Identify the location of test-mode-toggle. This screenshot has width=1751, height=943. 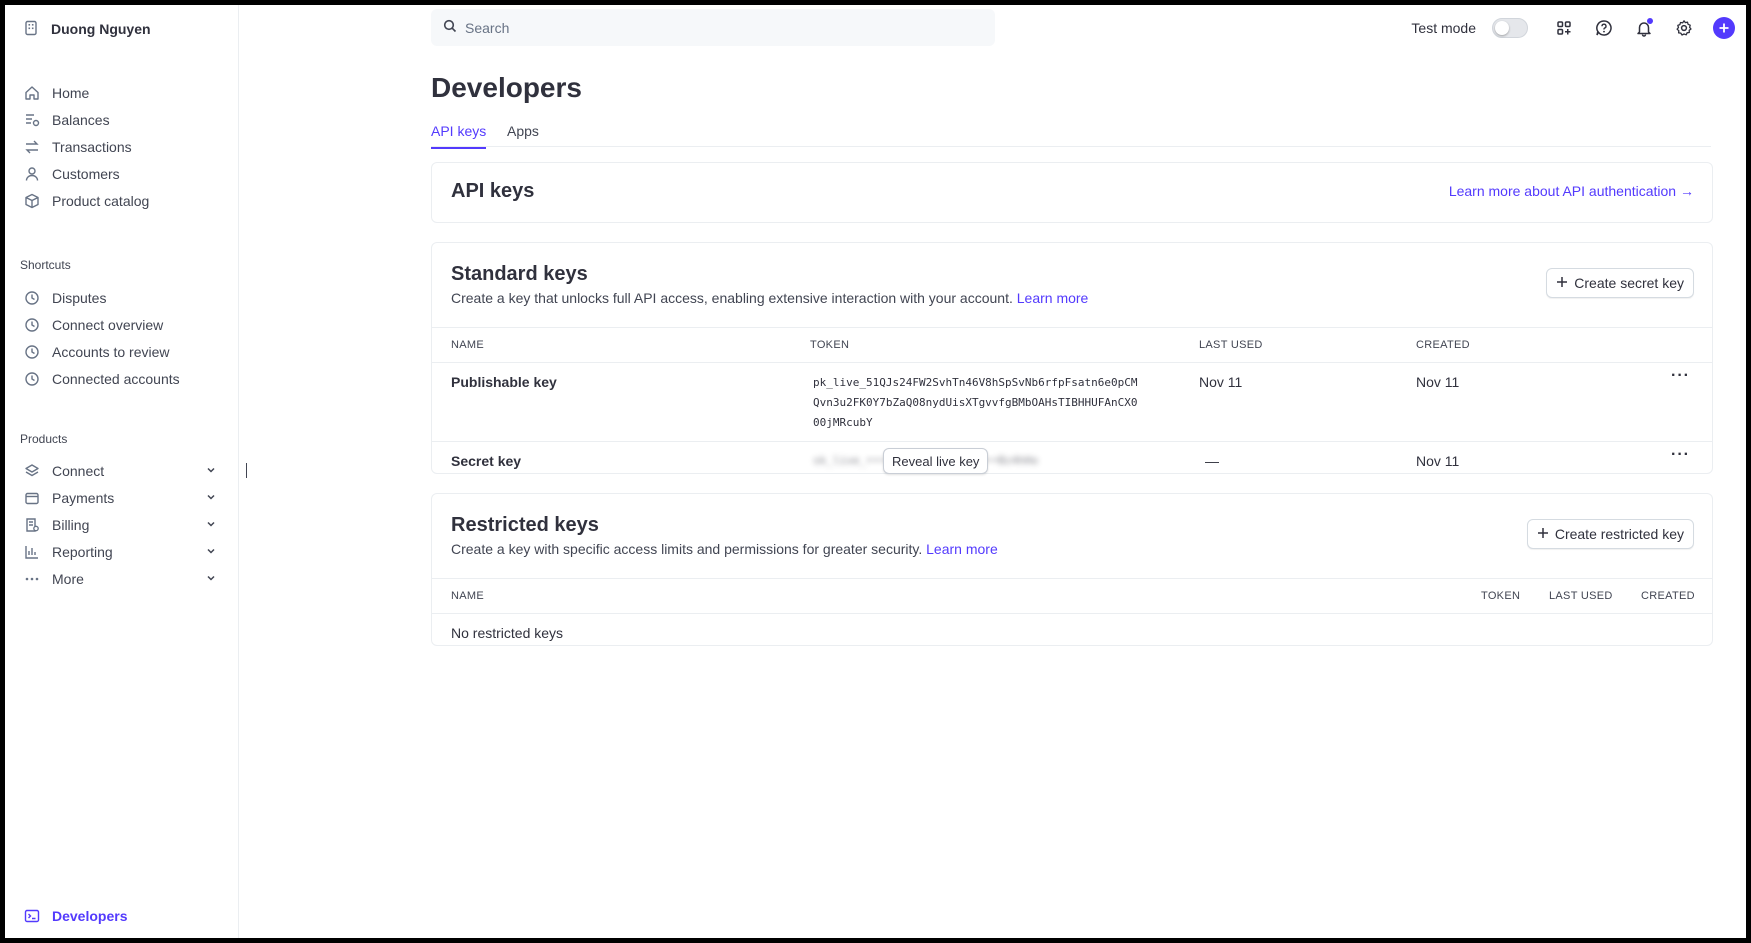
(1510, 28).